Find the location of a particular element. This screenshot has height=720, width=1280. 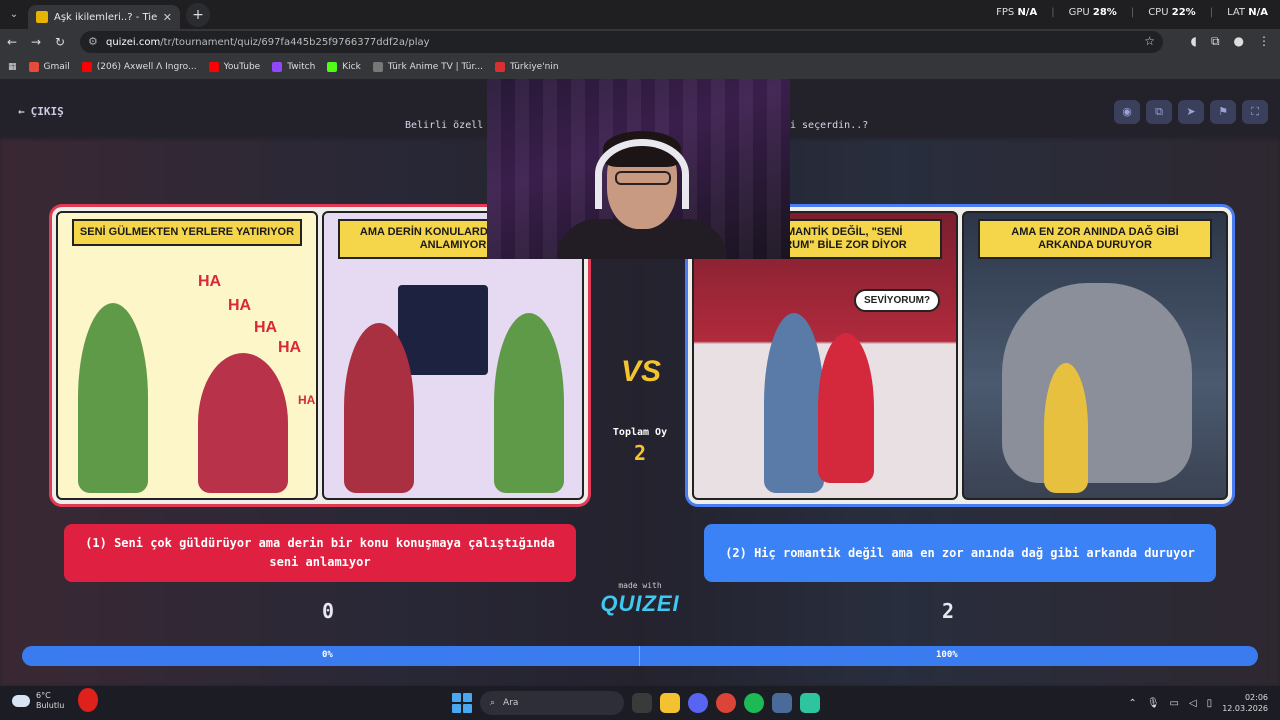

extension-icon: ◖ is located at coordinates (1194, 41).